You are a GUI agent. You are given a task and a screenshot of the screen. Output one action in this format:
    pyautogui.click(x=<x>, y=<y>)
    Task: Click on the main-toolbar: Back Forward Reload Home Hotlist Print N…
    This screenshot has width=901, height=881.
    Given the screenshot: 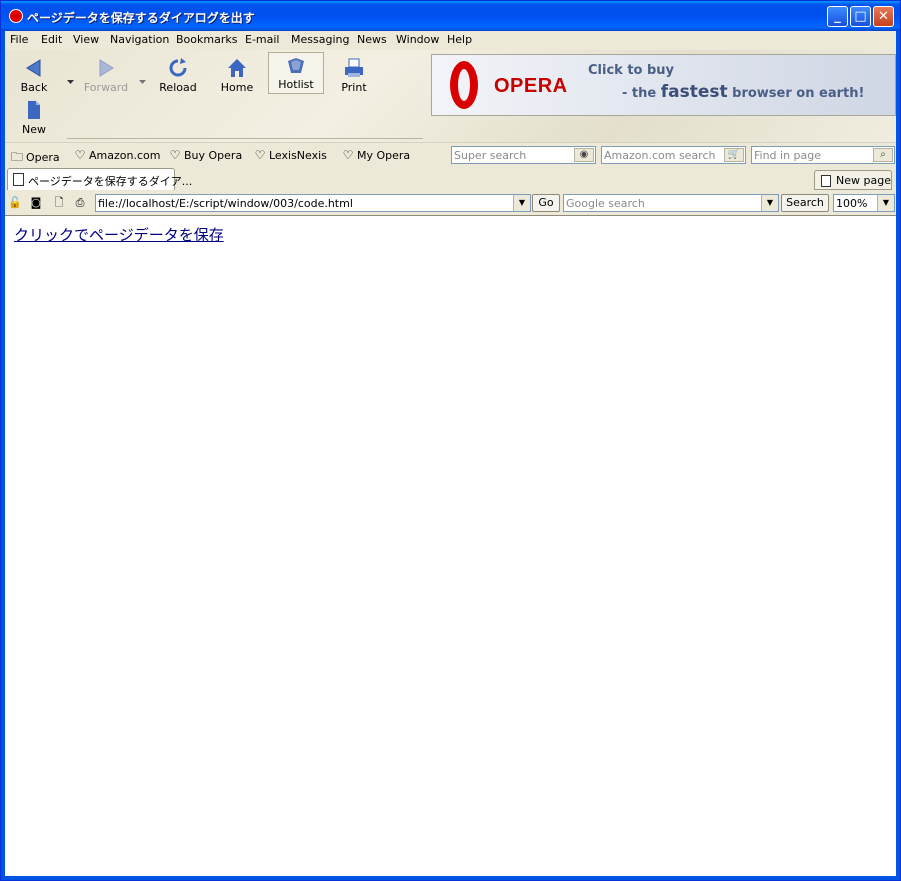 What is the action you would take?
    pyautogui.click(x=450, y=96)
    